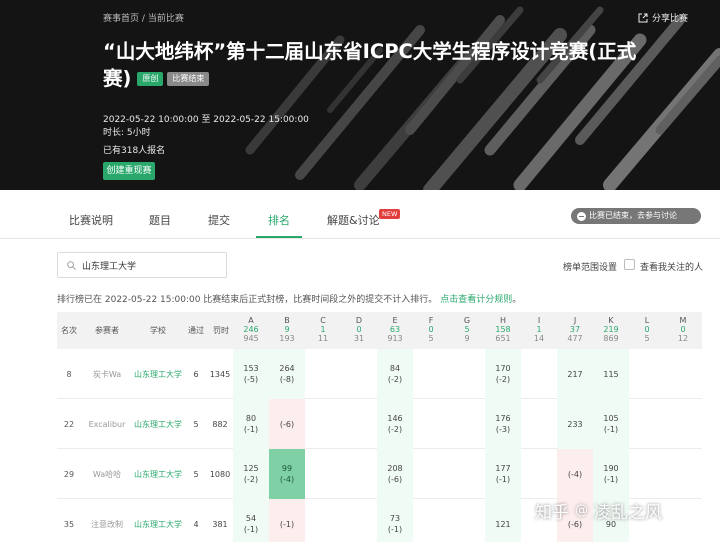 The image size is (720, 542). What do you see at coordinates (353, 220) in the screenshot?
I see `tab-discussion: 解题&讨论` at bounding box center [353, 220].